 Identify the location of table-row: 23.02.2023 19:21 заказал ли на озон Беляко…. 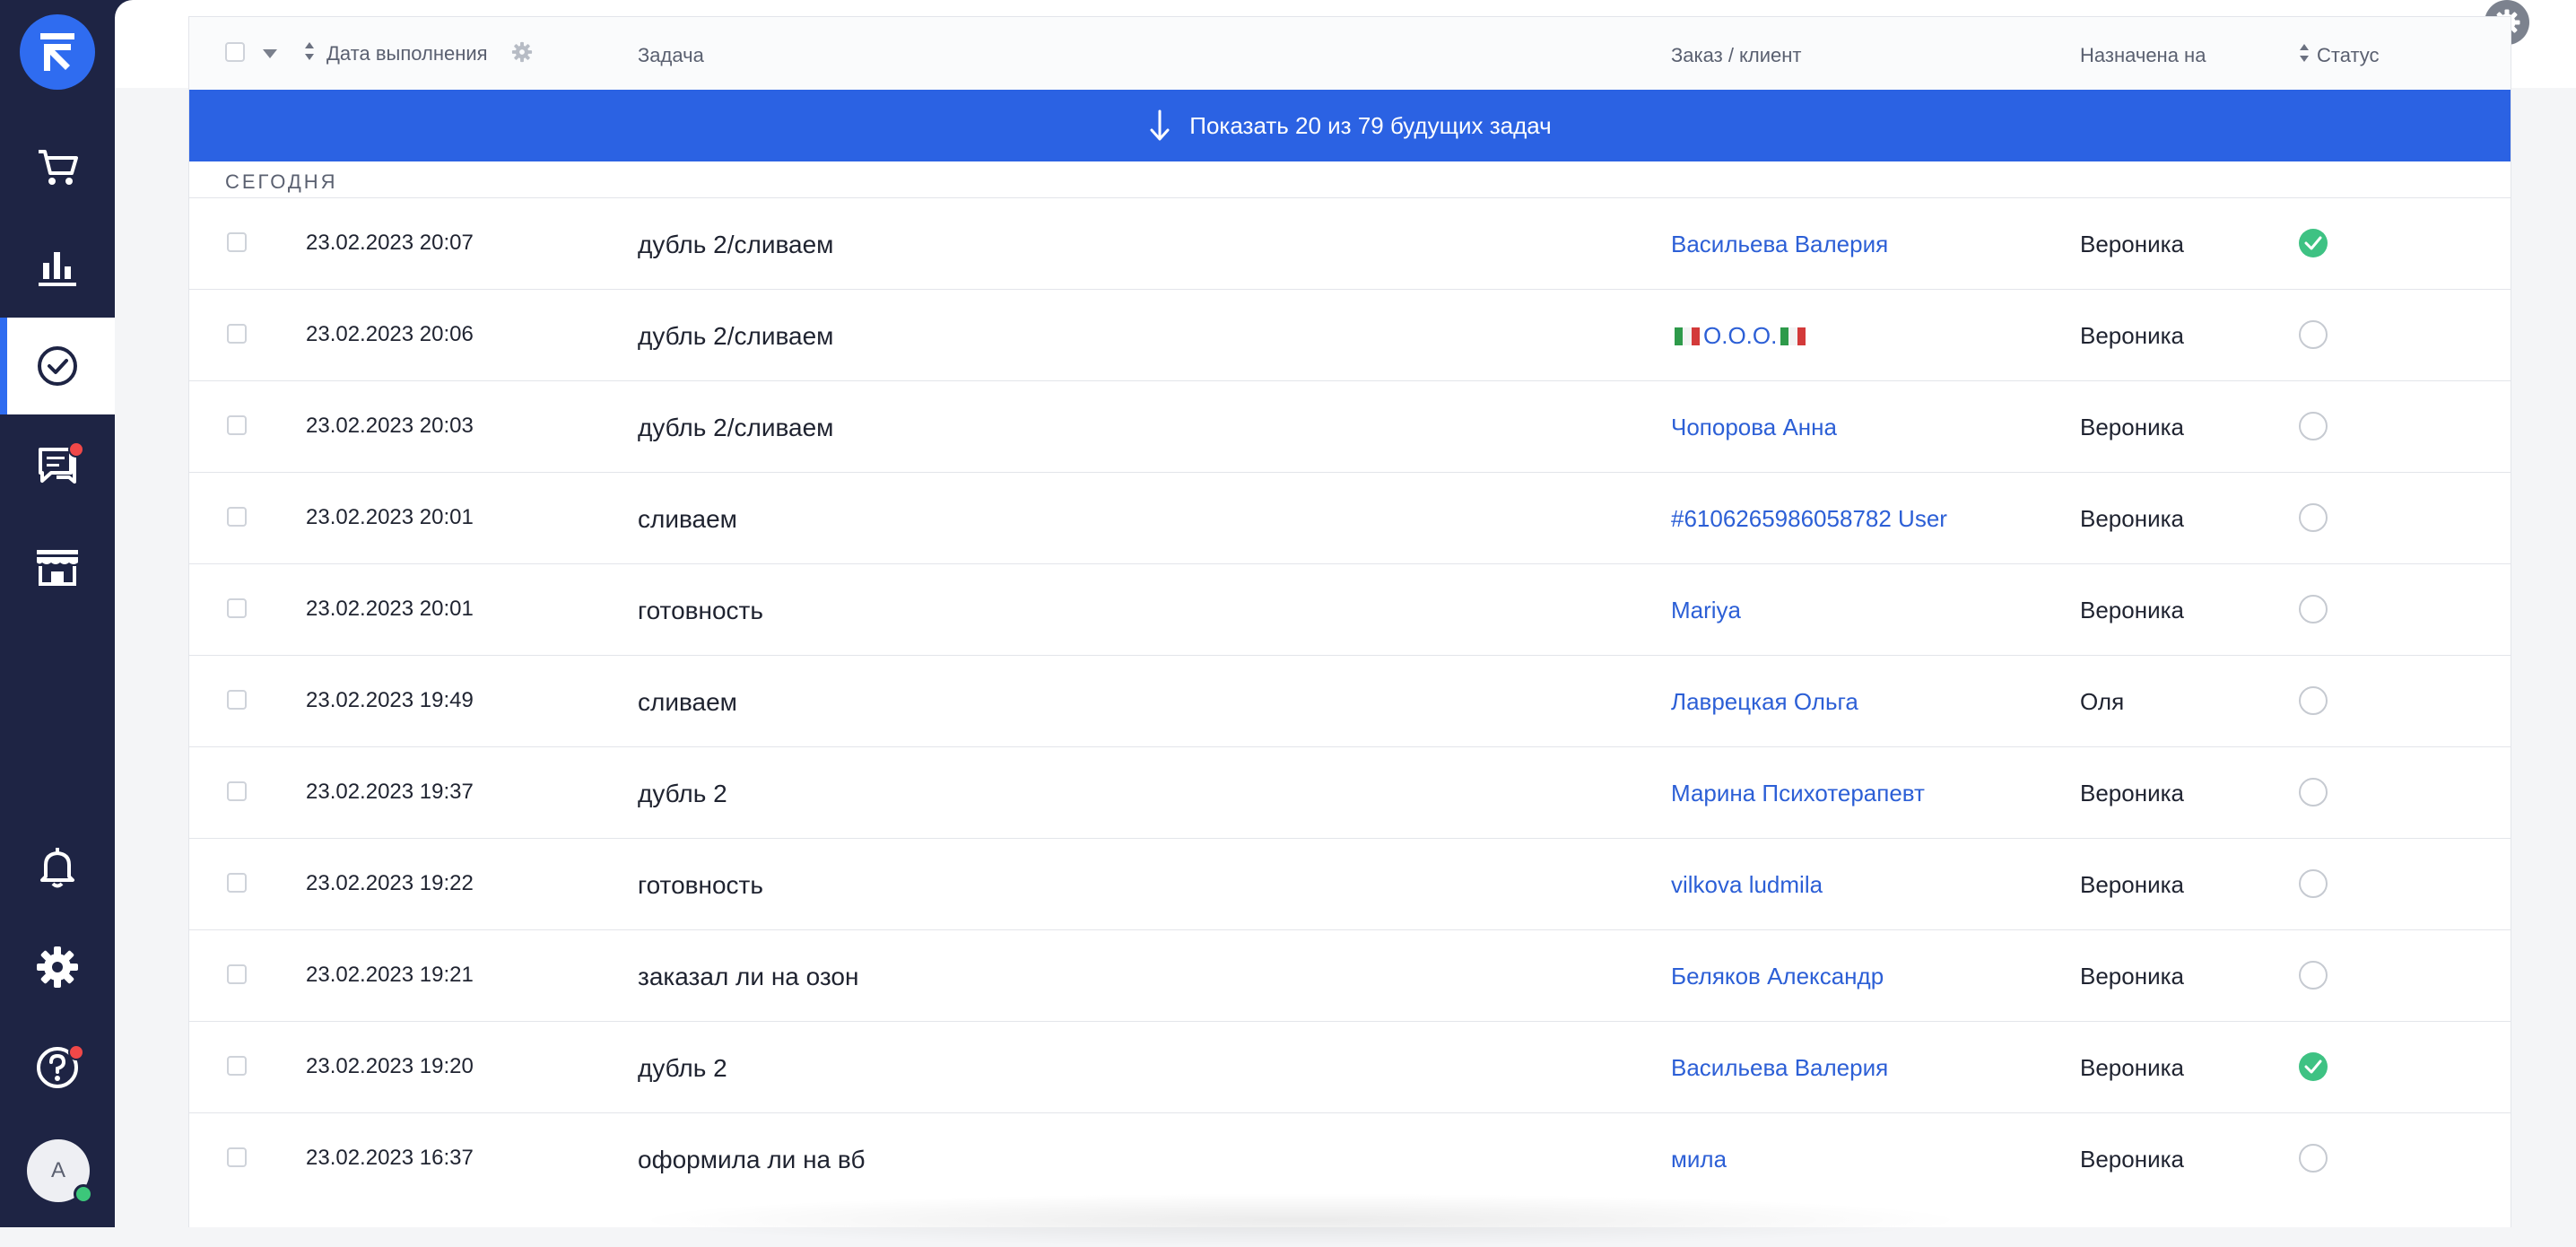
(1350, 975).